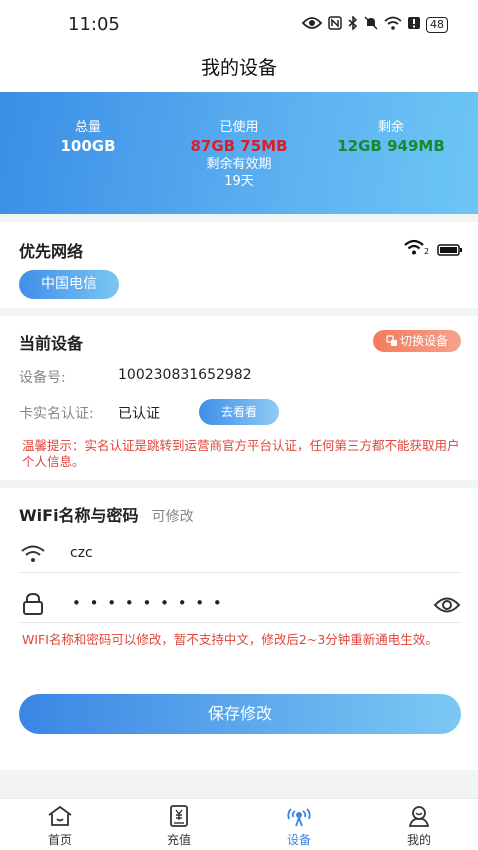 The width and height of the screenshot is (478, 850). I want to click on usage-used: 已使用 87GB 75MB, so click(239, 135).